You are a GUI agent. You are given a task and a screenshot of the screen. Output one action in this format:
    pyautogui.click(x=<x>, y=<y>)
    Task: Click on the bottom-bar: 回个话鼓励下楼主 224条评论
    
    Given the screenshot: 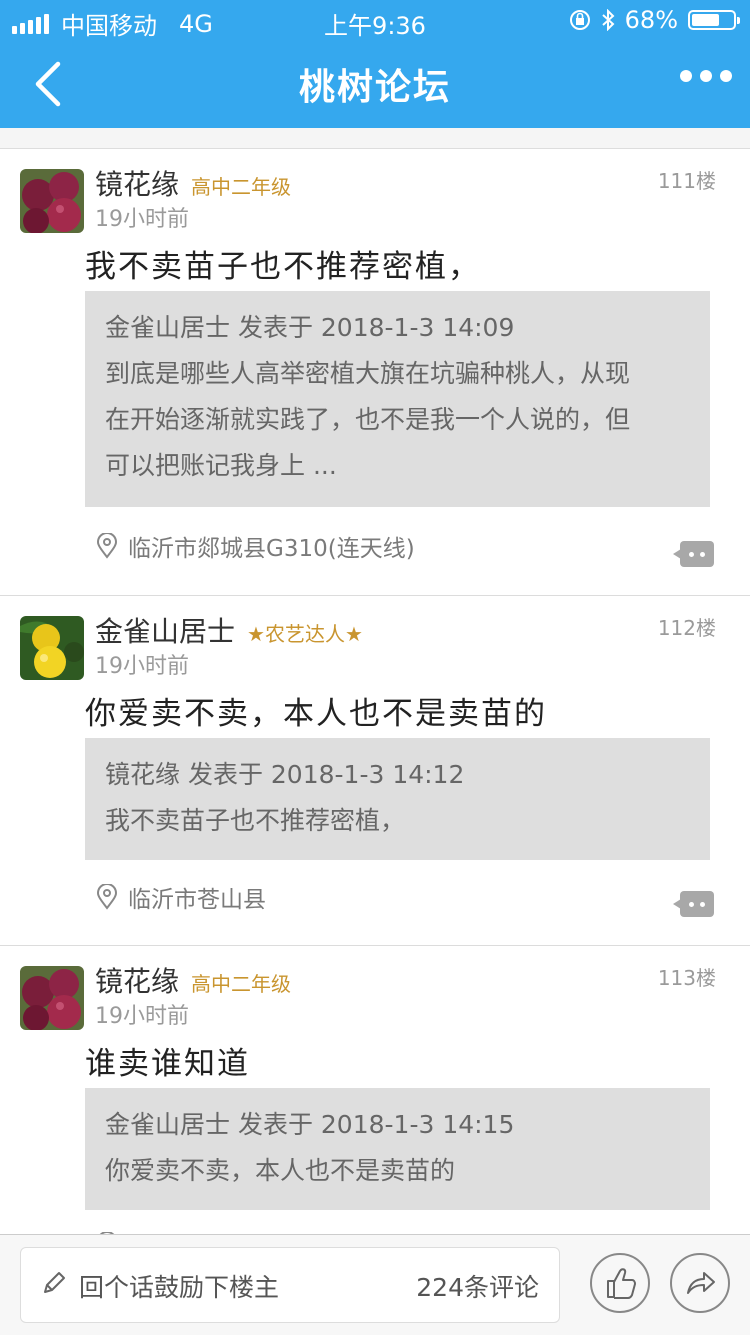 What is the action you would take?
    pyautogui.click(x=375, y=1284)
    